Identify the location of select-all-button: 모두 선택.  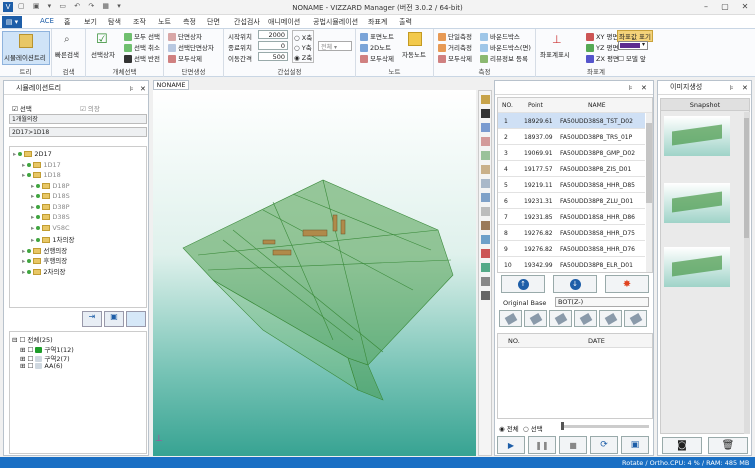
(142, 36).